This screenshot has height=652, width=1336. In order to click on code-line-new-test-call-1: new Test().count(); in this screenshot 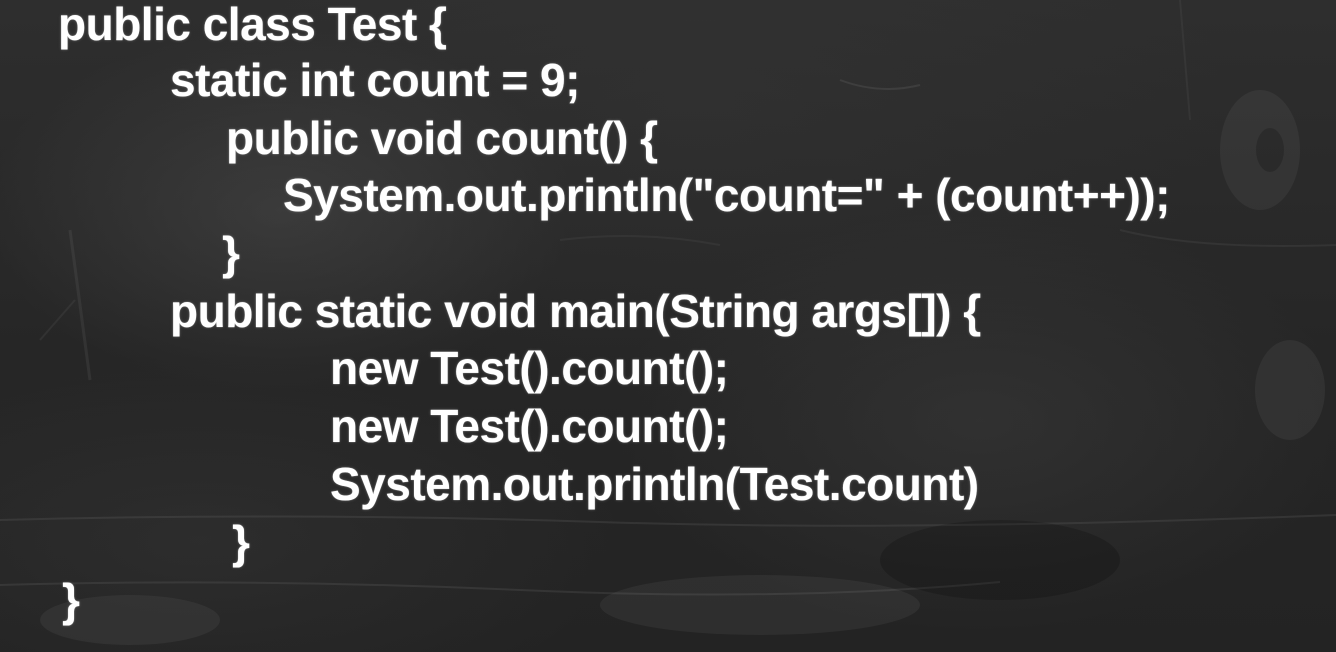, I will do `click(529, 368)`.